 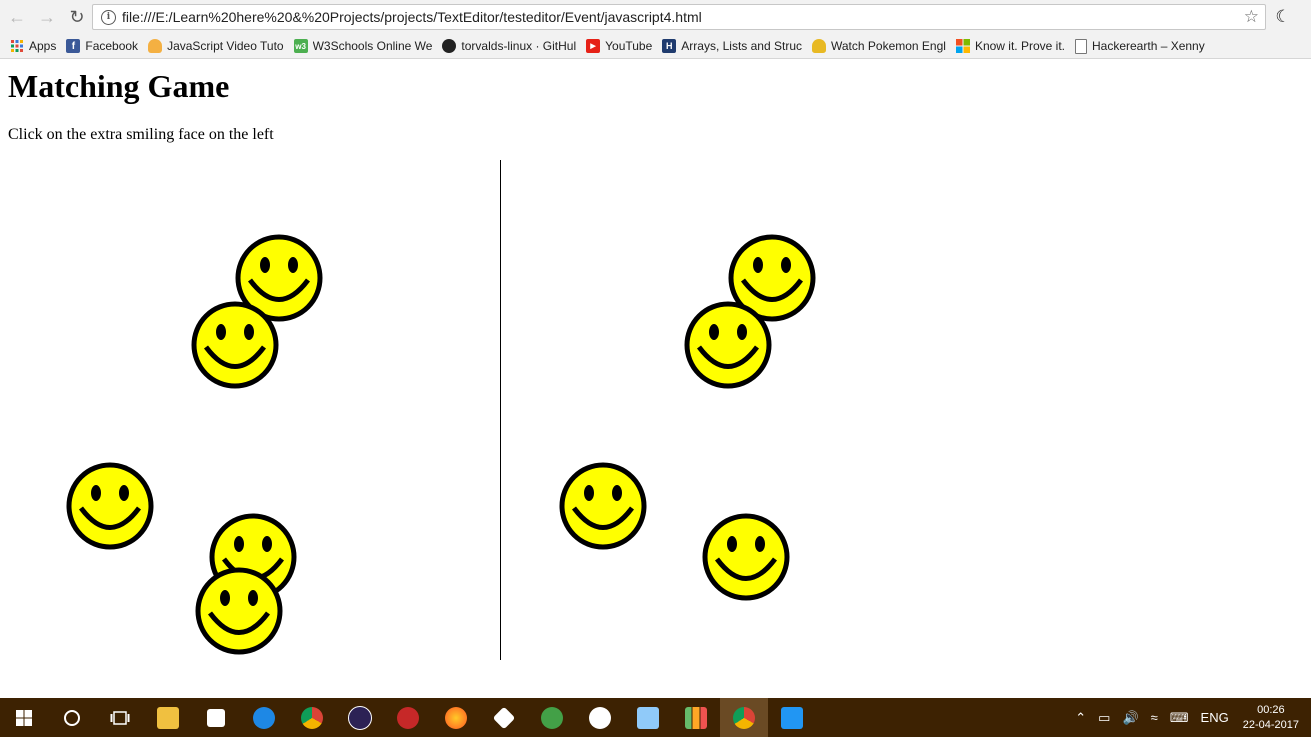 What do you see at coordinates (593, 46) in the screenshot?
I see `youtube-icon: ▶` at bounding box center [593, 46].